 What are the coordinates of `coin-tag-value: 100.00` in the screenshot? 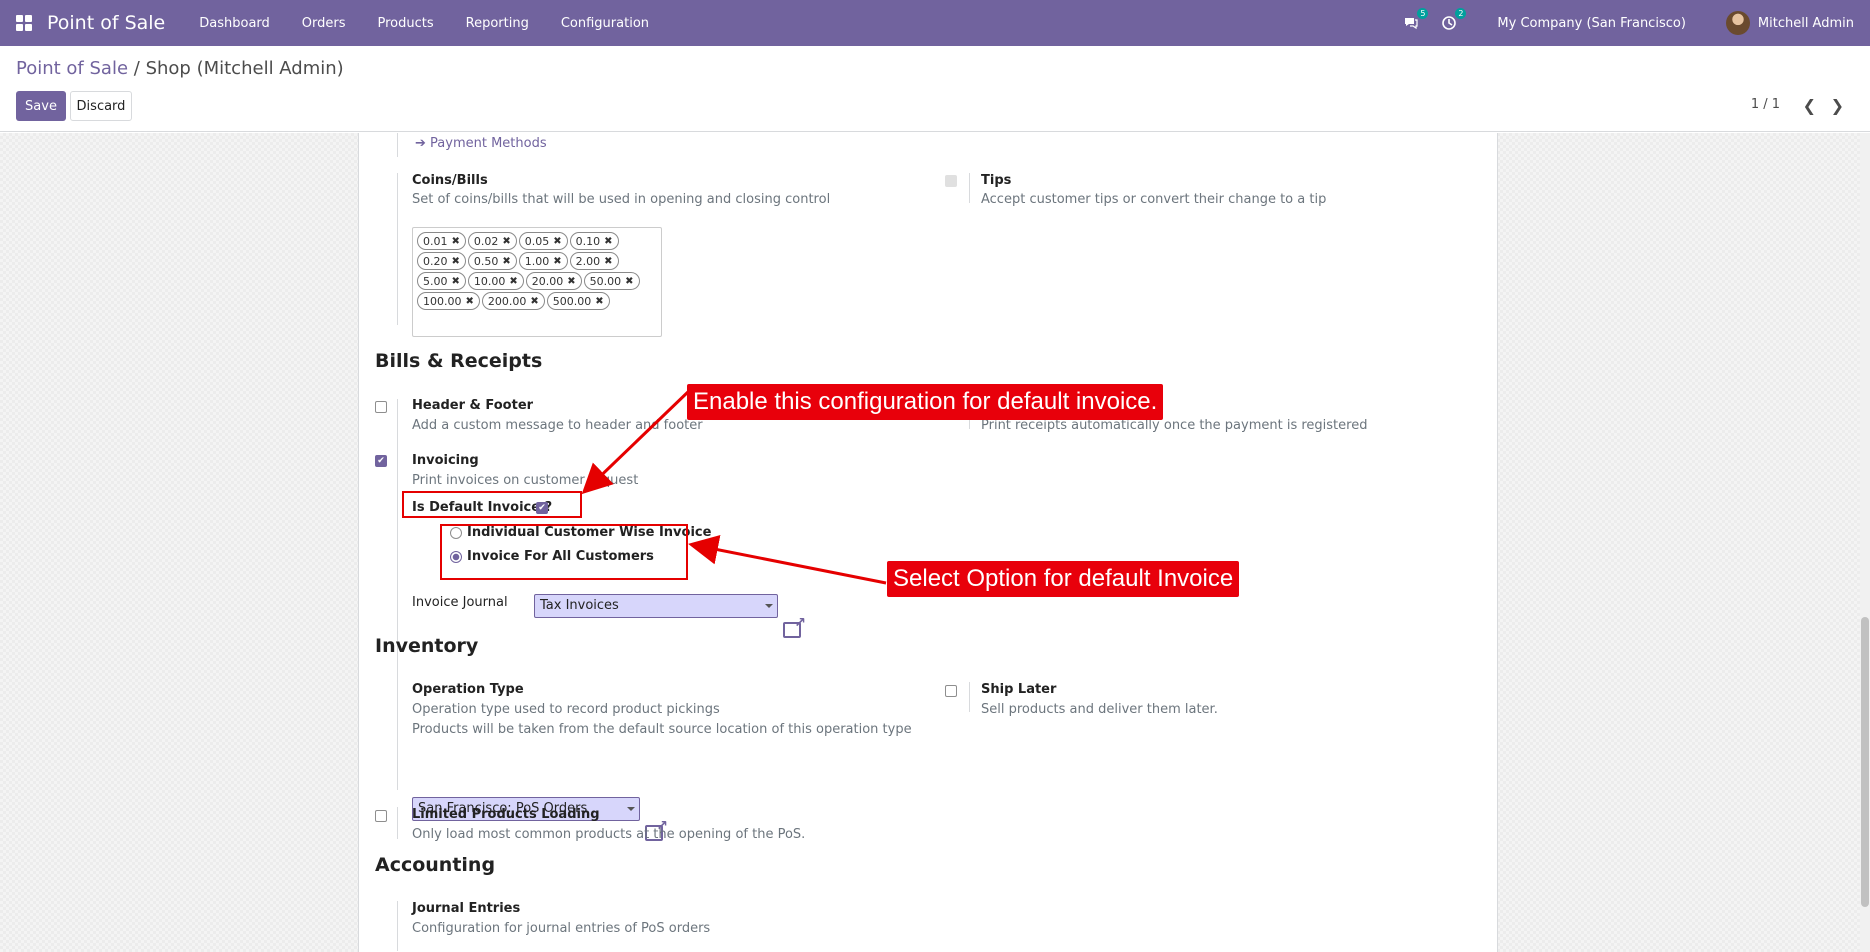 It's located at (442, 301).